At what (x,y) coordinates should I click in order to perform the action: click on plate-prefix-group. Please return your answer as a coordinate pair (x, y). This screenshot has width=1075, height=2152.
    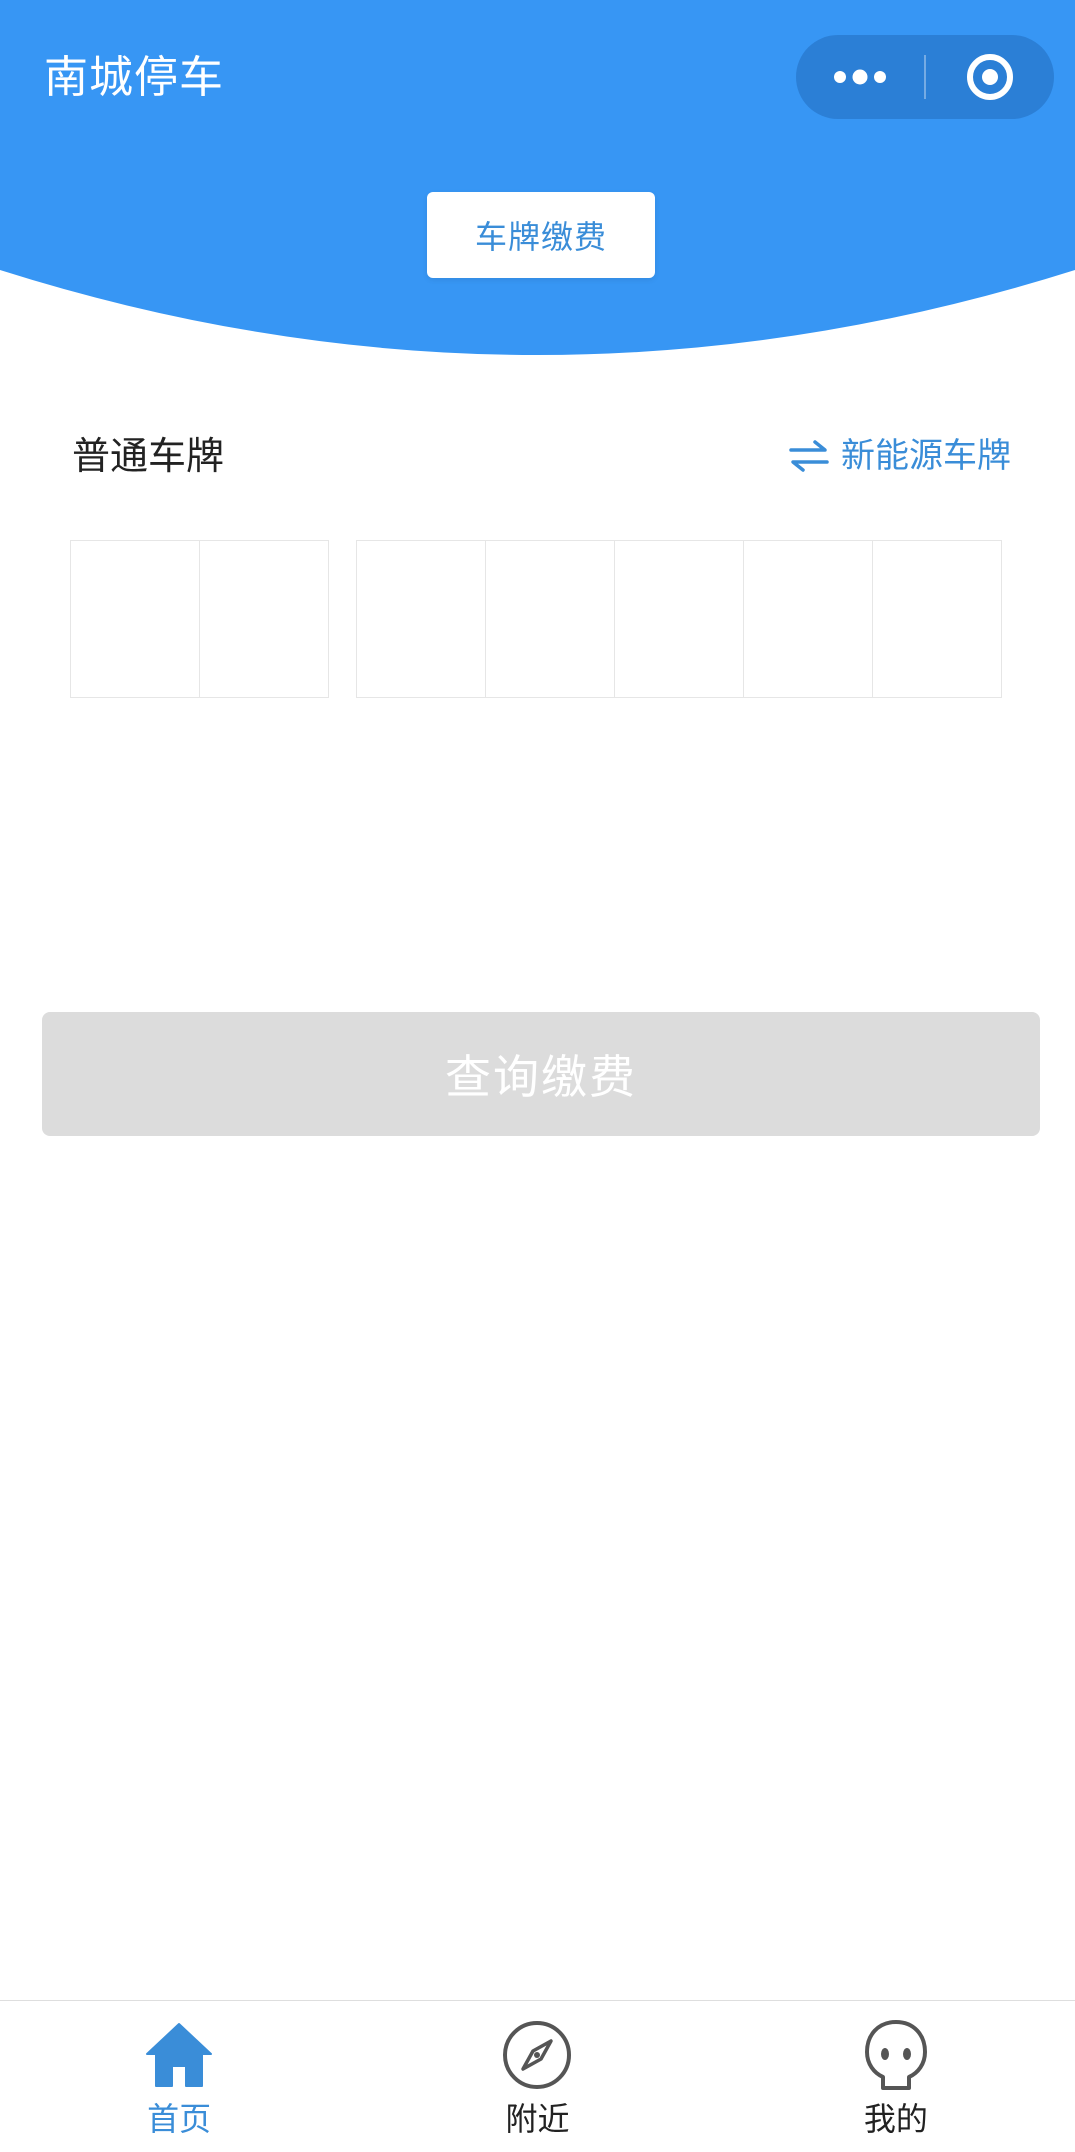
    Looking at the image, I should click on (199, 620).